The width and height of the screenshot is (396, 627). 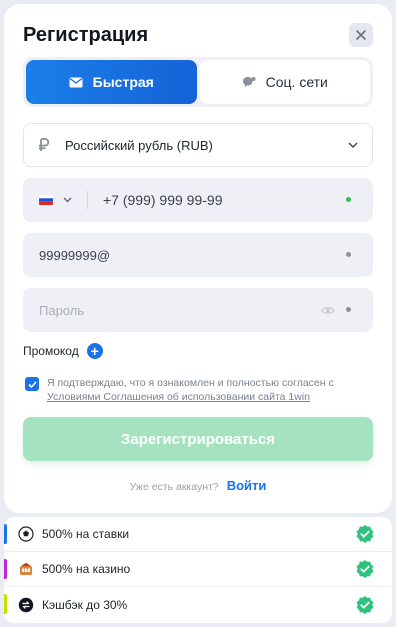 I want to click on promo-code-row: Промокод +, so click(x=63, y=351).